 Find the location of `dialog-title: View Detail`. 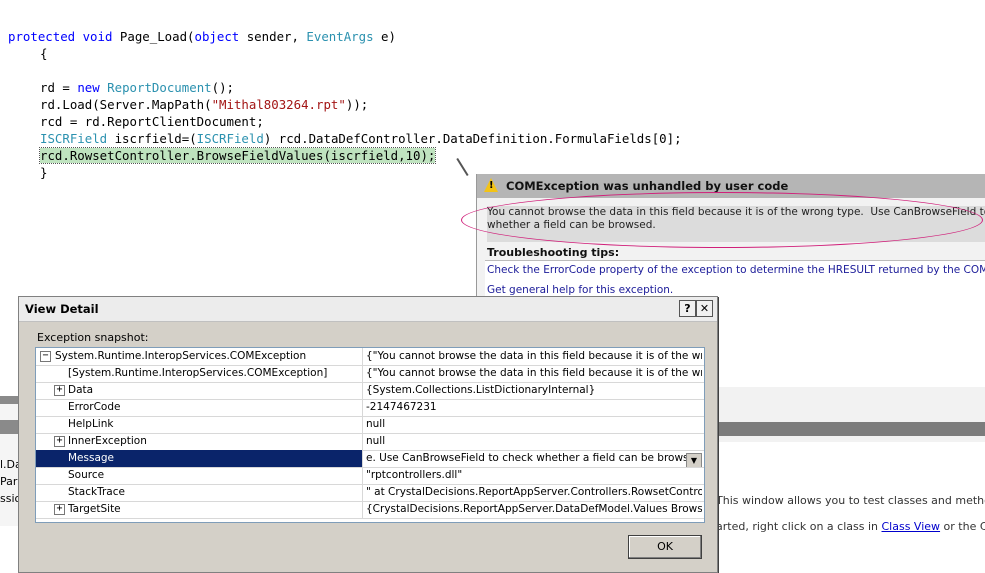

dialog-title: View Detail is located at coordinates (62, 309).